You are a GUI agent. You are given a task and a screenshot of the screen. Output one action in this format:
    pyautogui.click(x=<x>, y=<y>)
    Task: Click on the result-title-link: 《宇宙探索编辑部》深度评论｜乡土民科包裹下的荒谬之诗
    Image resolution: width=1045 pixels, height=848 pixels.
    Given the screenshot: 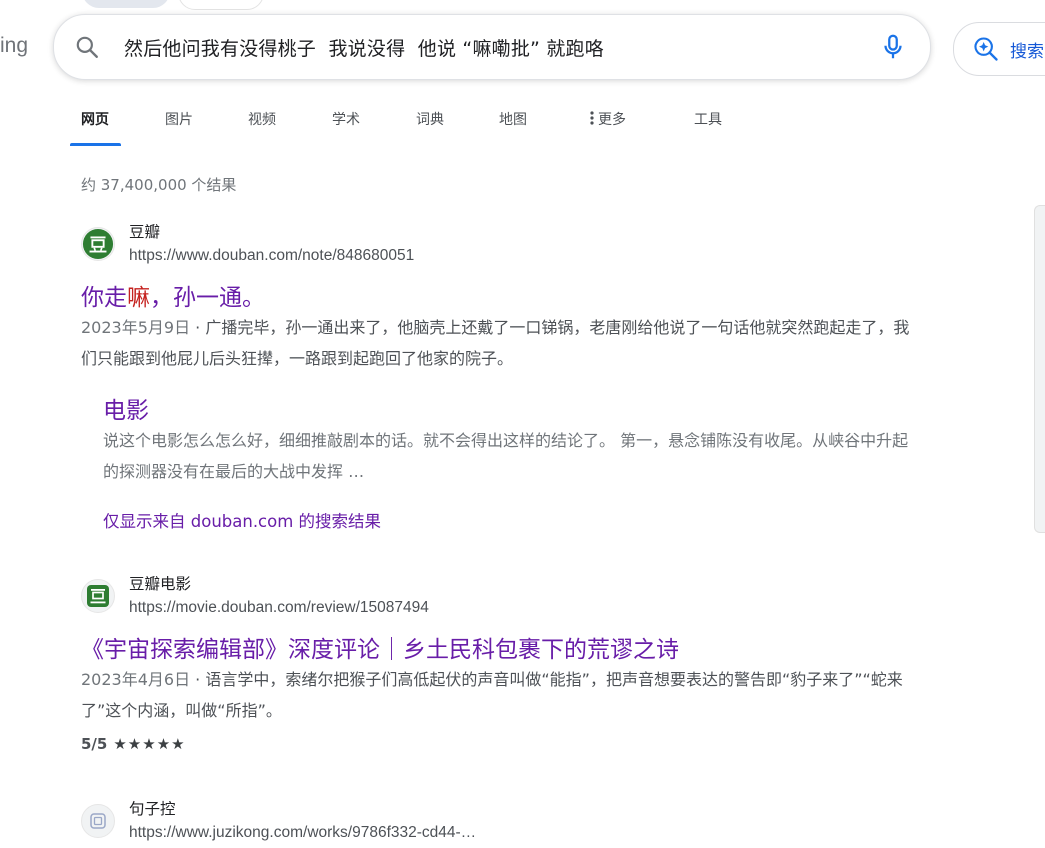 What is the action you would take?
    pyautogui.click(x=380, y=647)
    